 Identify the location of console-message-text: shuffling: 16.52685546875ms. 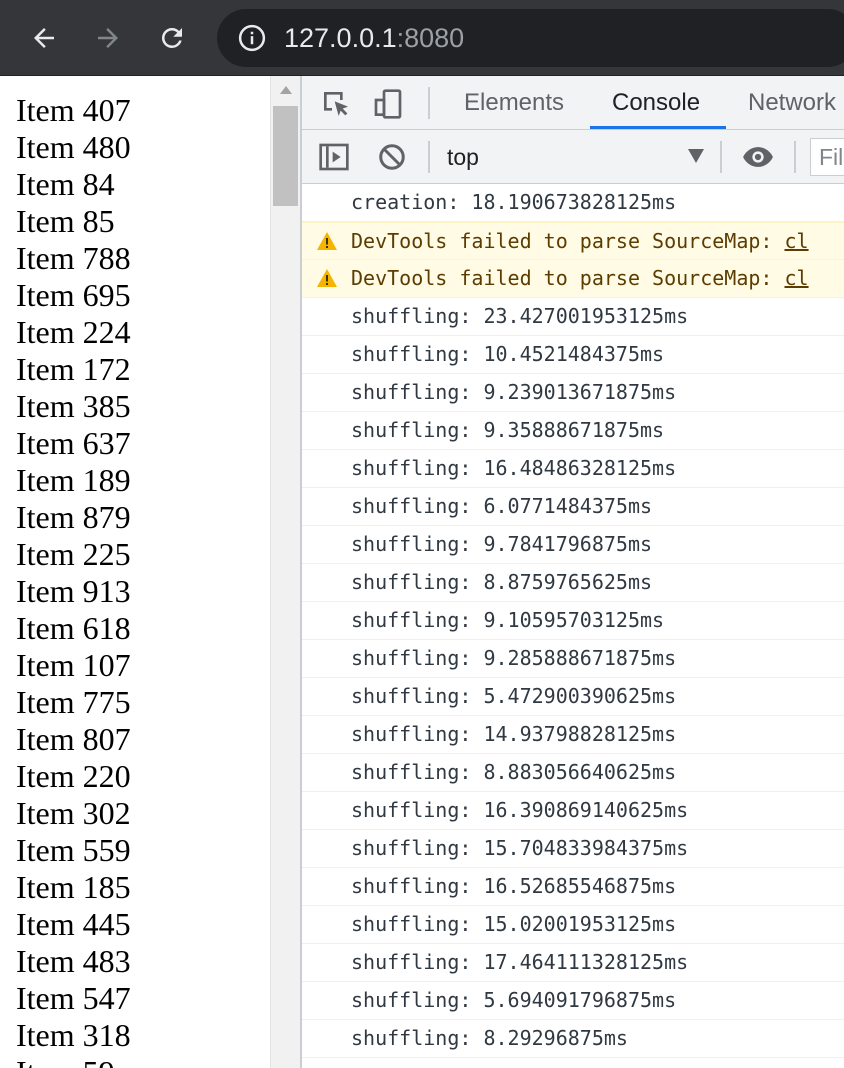
(513, 886).